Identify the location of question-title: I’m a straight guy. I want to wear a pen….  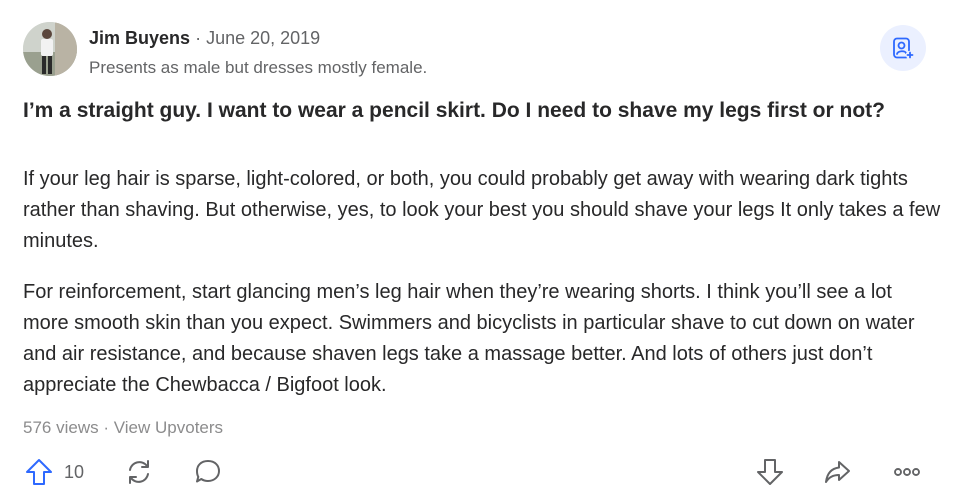
(478, 110).